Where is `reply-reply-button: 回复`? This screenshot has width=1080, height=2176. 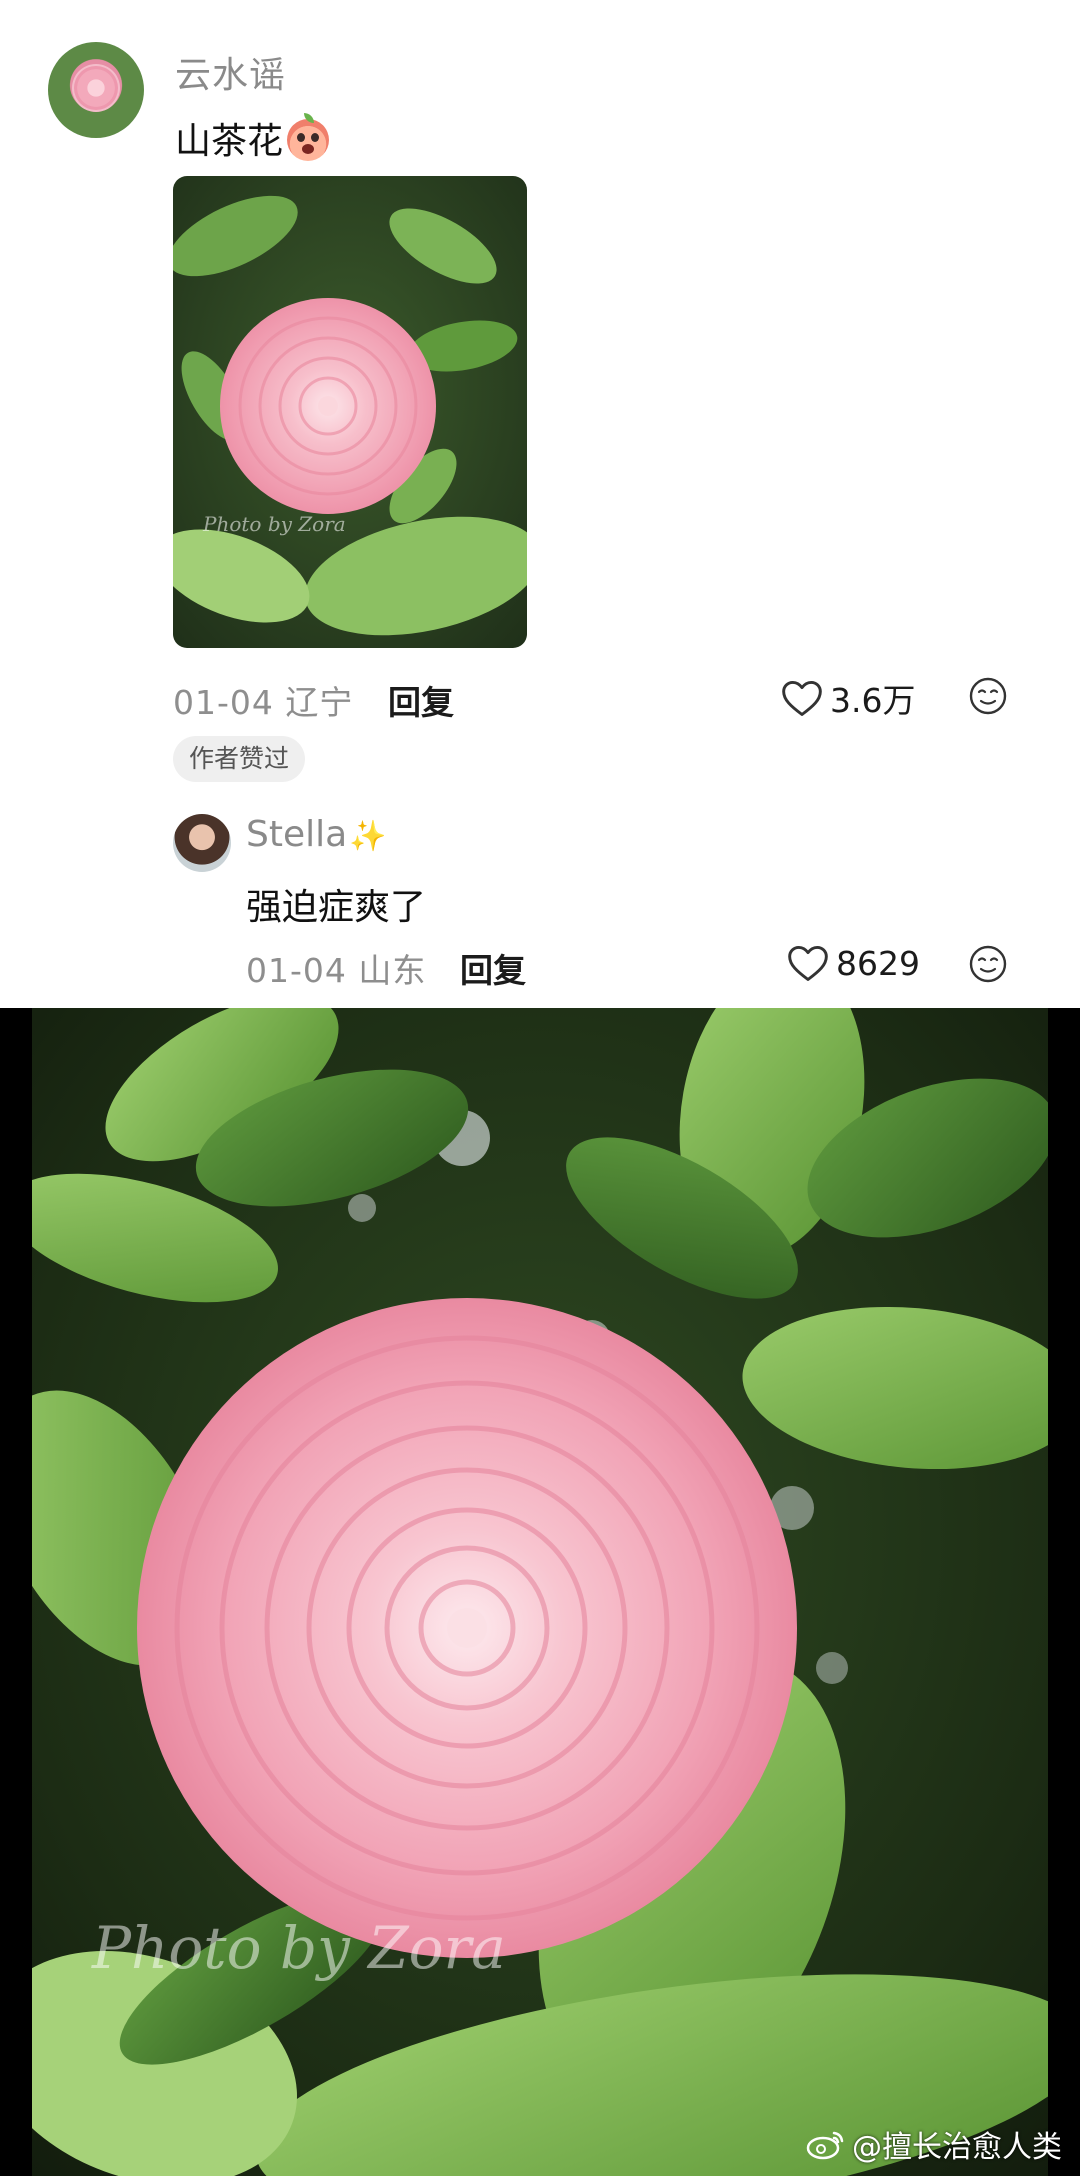 reply-reply-button: 回复 is located at coordinates (493, 968).